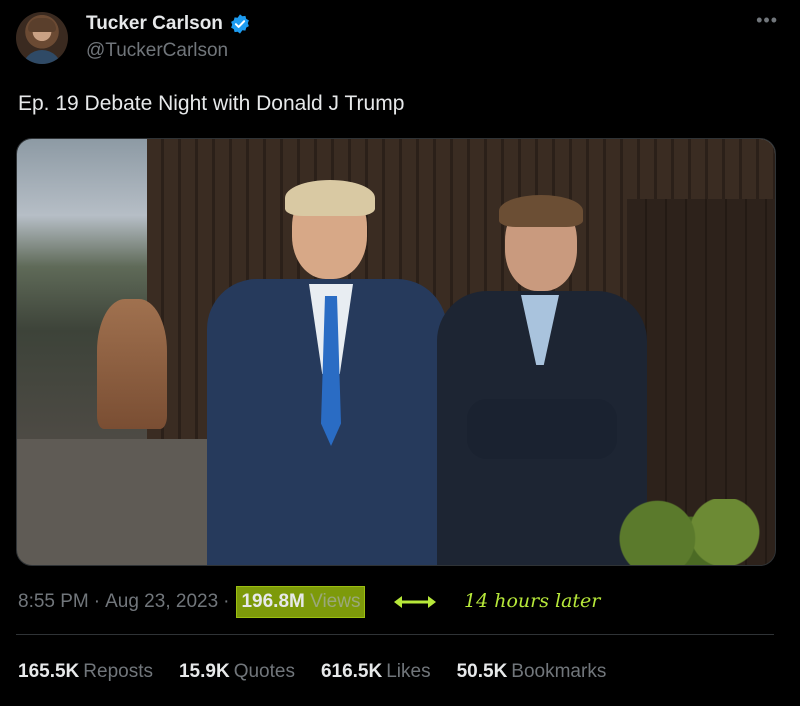  Describe the element at coordinates (42, 57) in the screenshot. I see `avatar-shirt` at that location.